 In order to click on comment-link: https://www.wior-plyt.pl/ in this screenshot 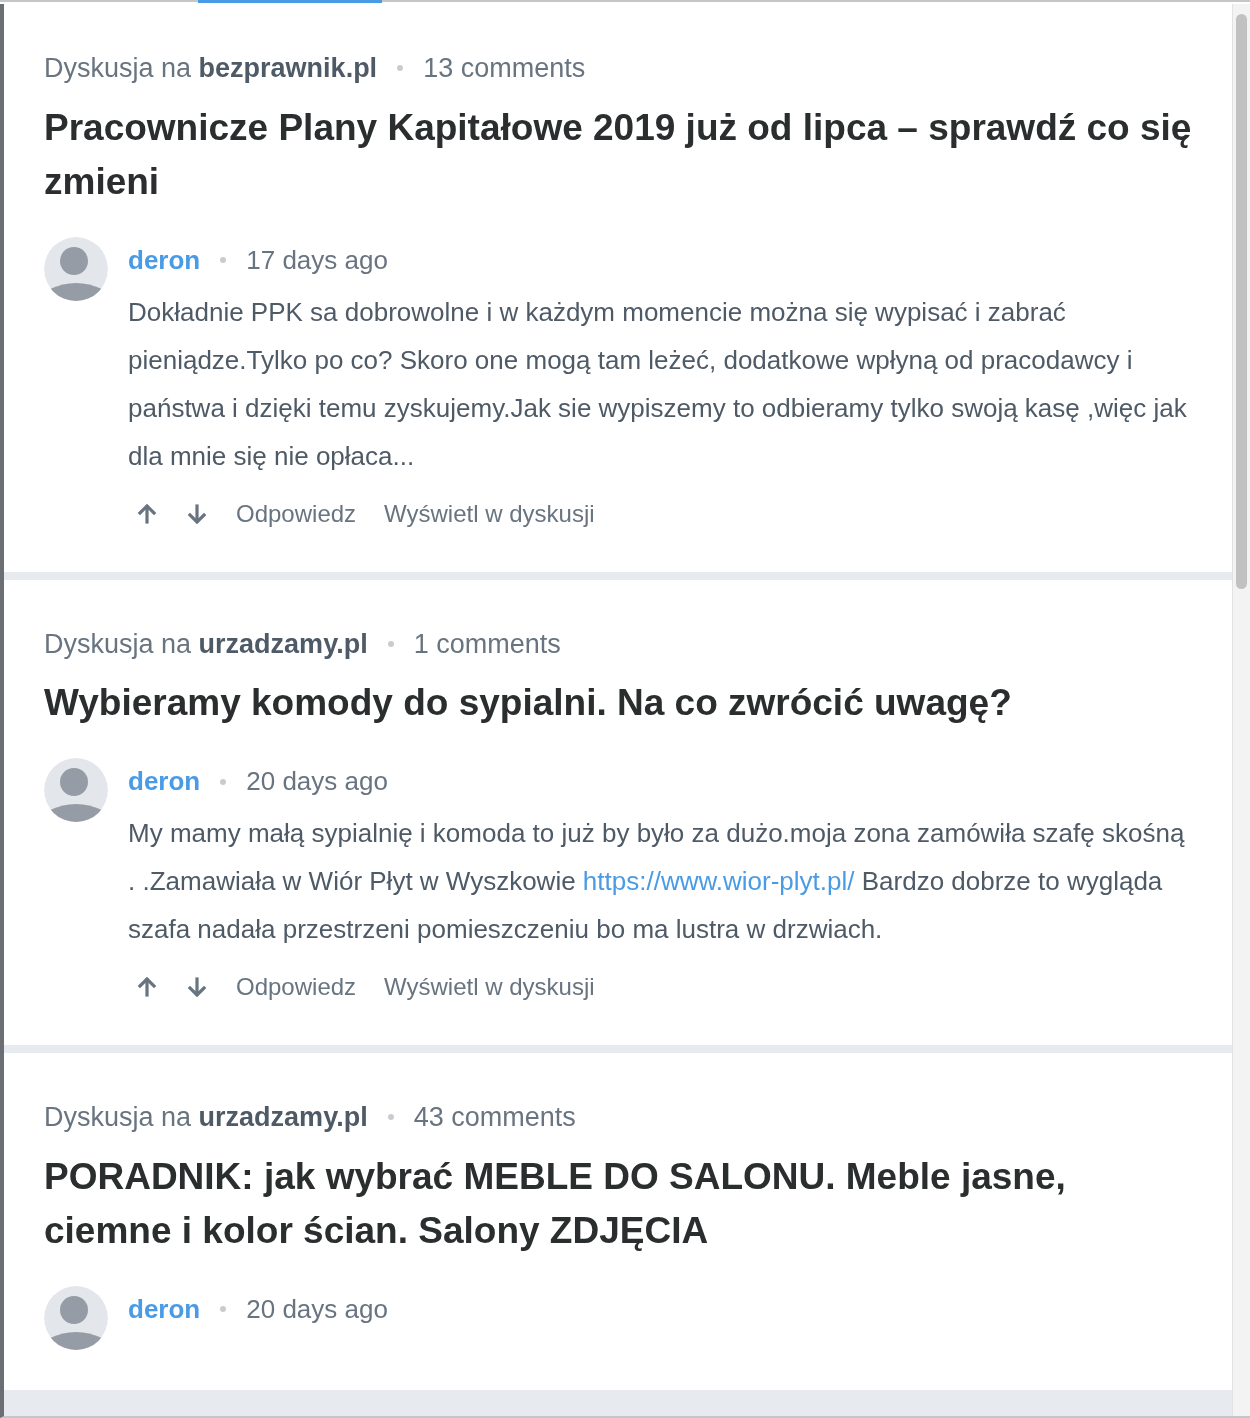, I will do `click(718, 881)`.